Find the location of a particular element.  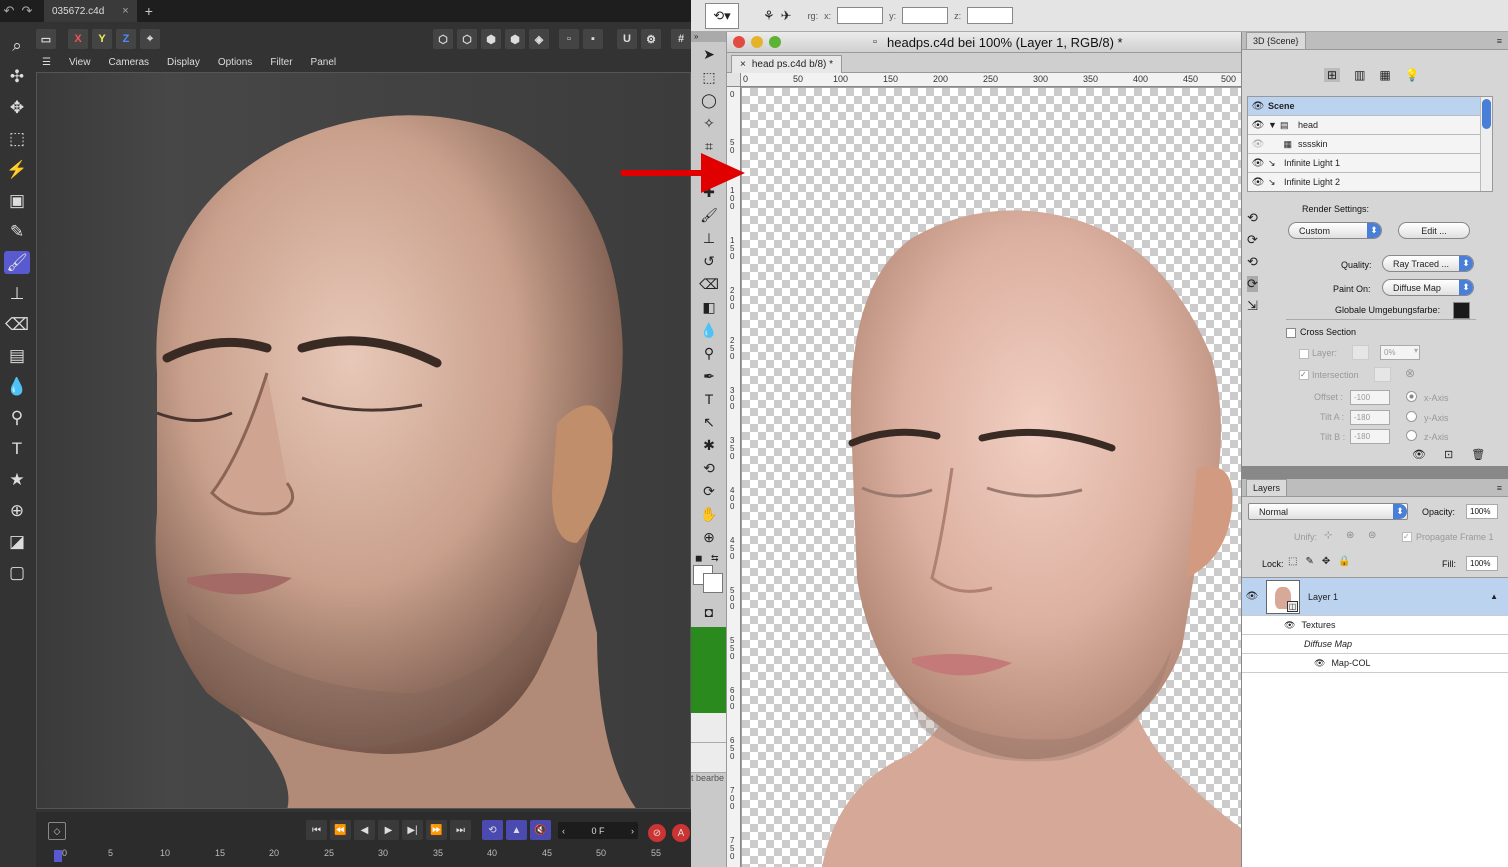

toggle-3d-extras-icon: 👁 is located at coordinates (1419, 454).